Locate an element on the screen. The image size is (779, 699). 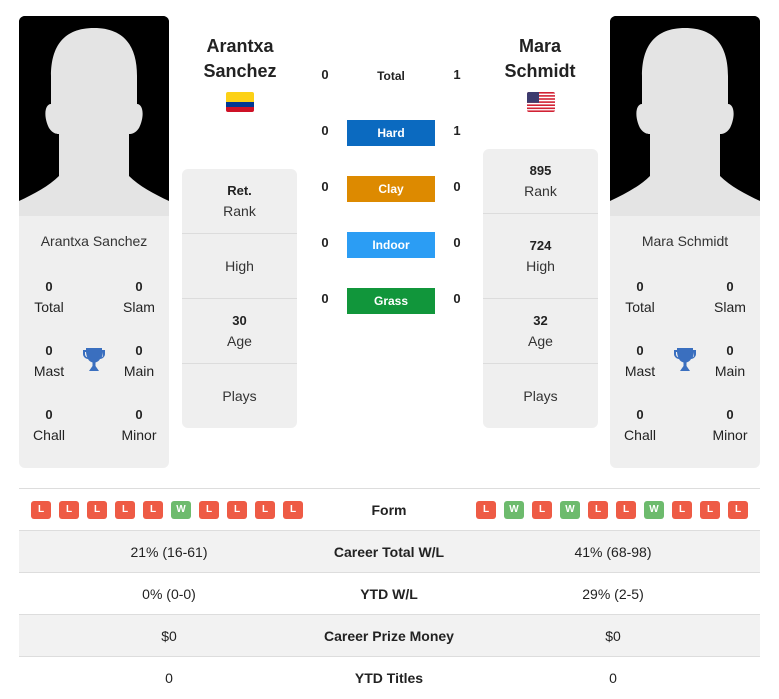
player1-rank: Ret. Rank is located at coordinates (239, 201).